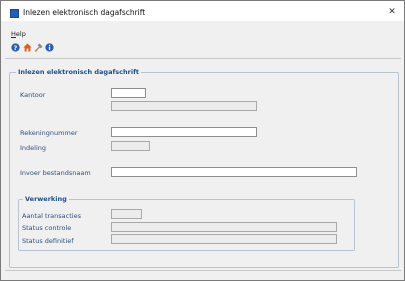  What do you see at coordinates (55, 173) in the screenshot?
I see `invoer-bestandsnaam-label: Invoer bestandsnaam` at bounding box center [55, 173].